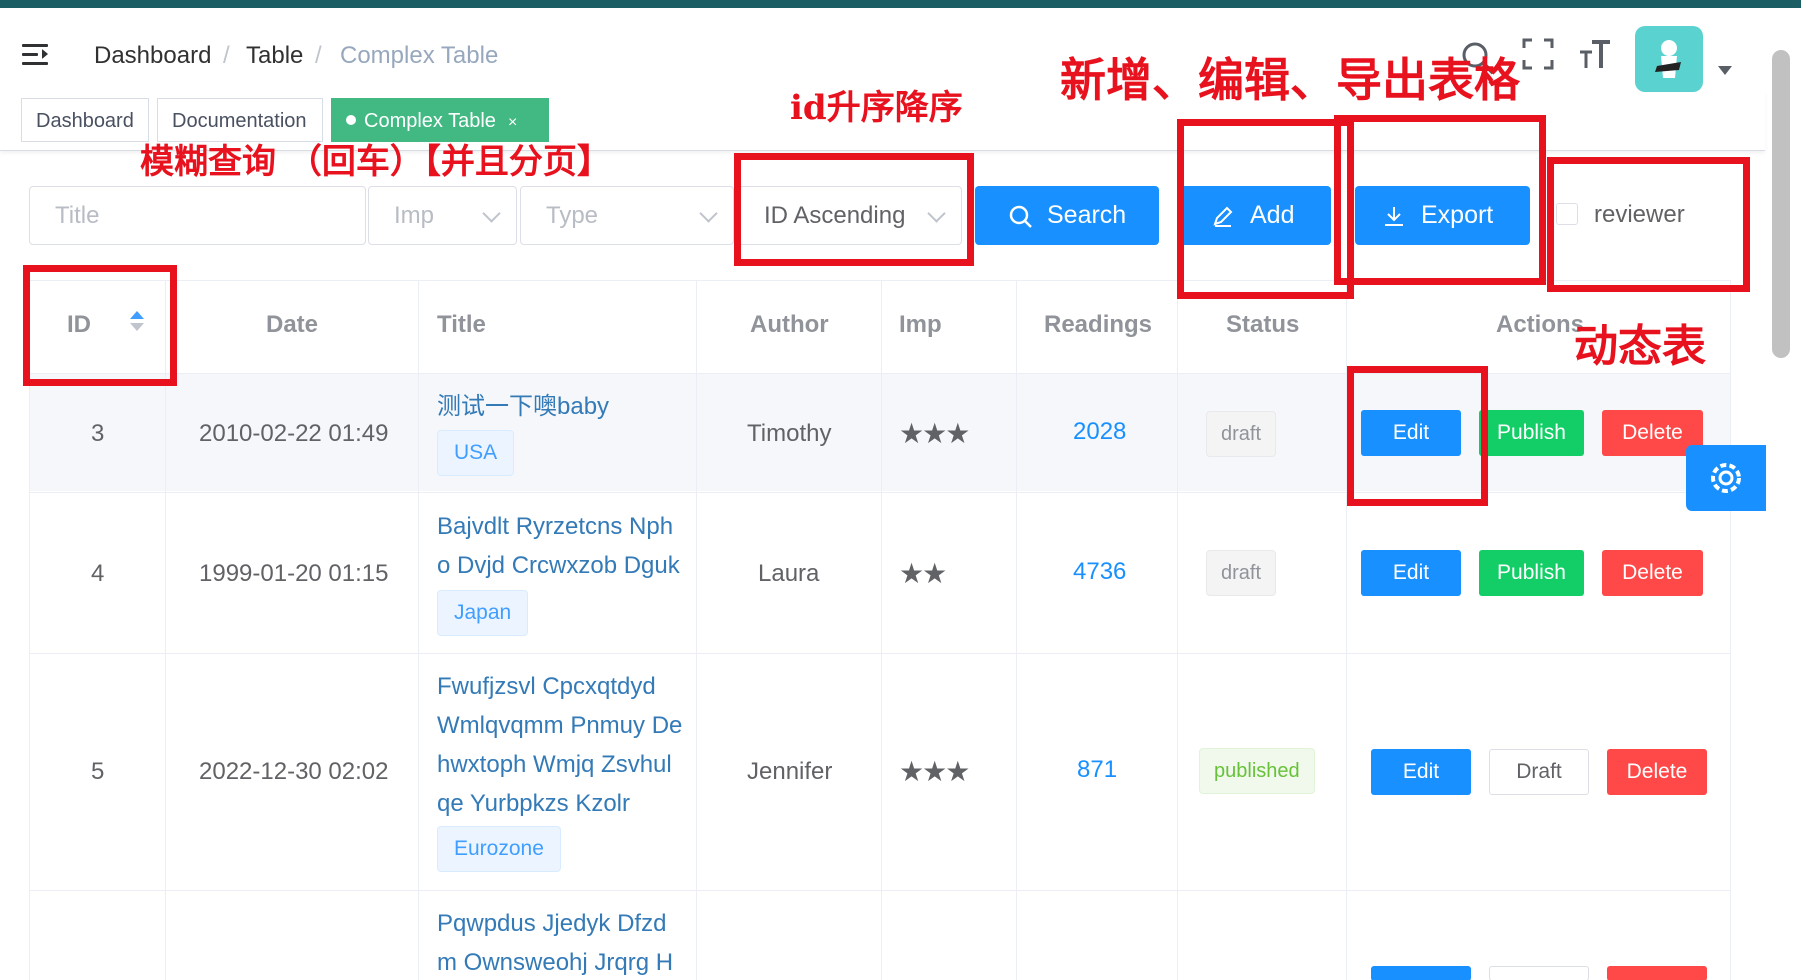 This screenshot has width=1801, height=980. What do you see at coordinates (476, 453) in the screenshot?
I see `country-tag: USA` at bounding box center [476, 453].